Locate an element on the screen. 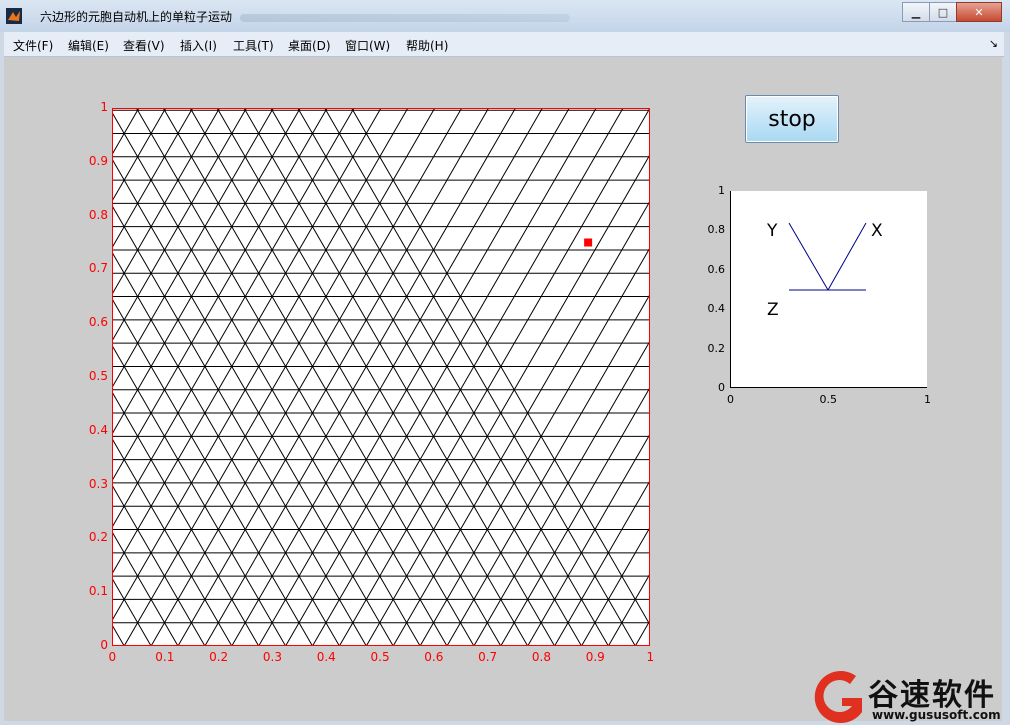 This screenshot has width=1010, height=725. y-tick-label: 0.2 is located at coordinates (98, 537).